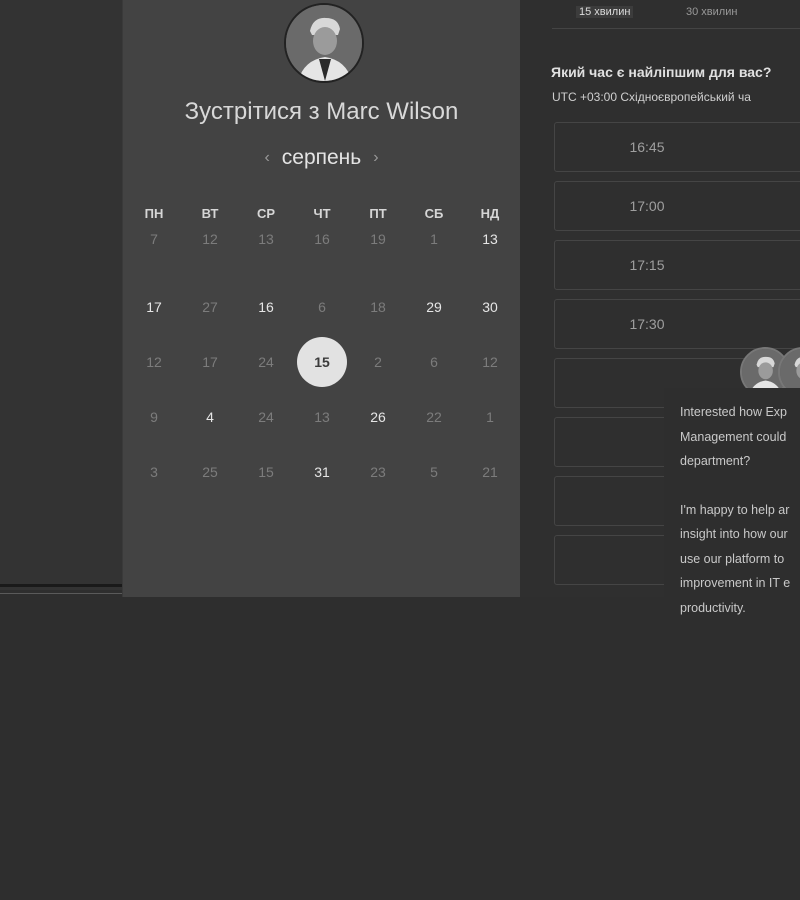 The height and width of the screenshot is (900, 800). I want to click on time-slot: 17:30, so click(677, 324).